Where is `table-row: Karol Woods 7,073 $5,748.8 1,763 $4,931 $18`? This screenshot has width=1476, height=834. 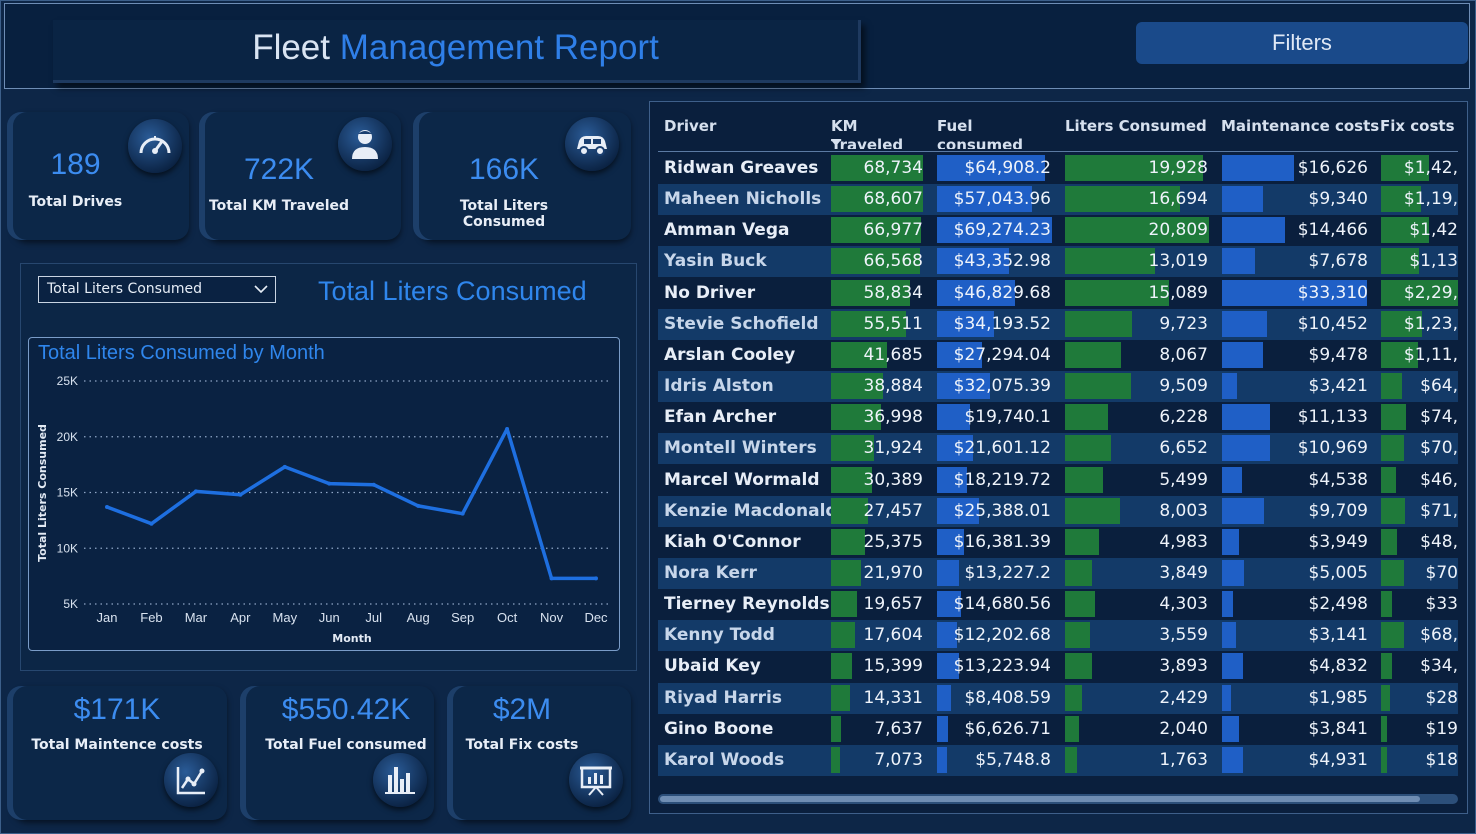 table-row: Karol Woods 7,073 $5,748.8 1,763 $4,931 $18 is located at coordinates (1058, 760).